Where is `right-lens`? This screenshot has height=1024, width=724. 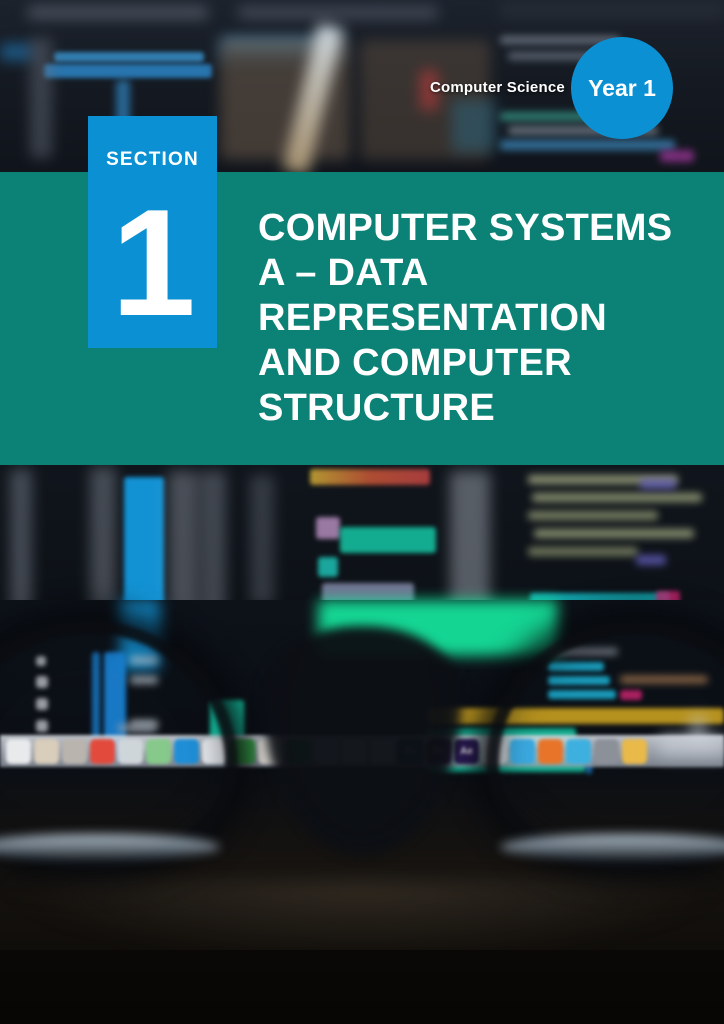 right-lens is located at coordinates (605, 745).